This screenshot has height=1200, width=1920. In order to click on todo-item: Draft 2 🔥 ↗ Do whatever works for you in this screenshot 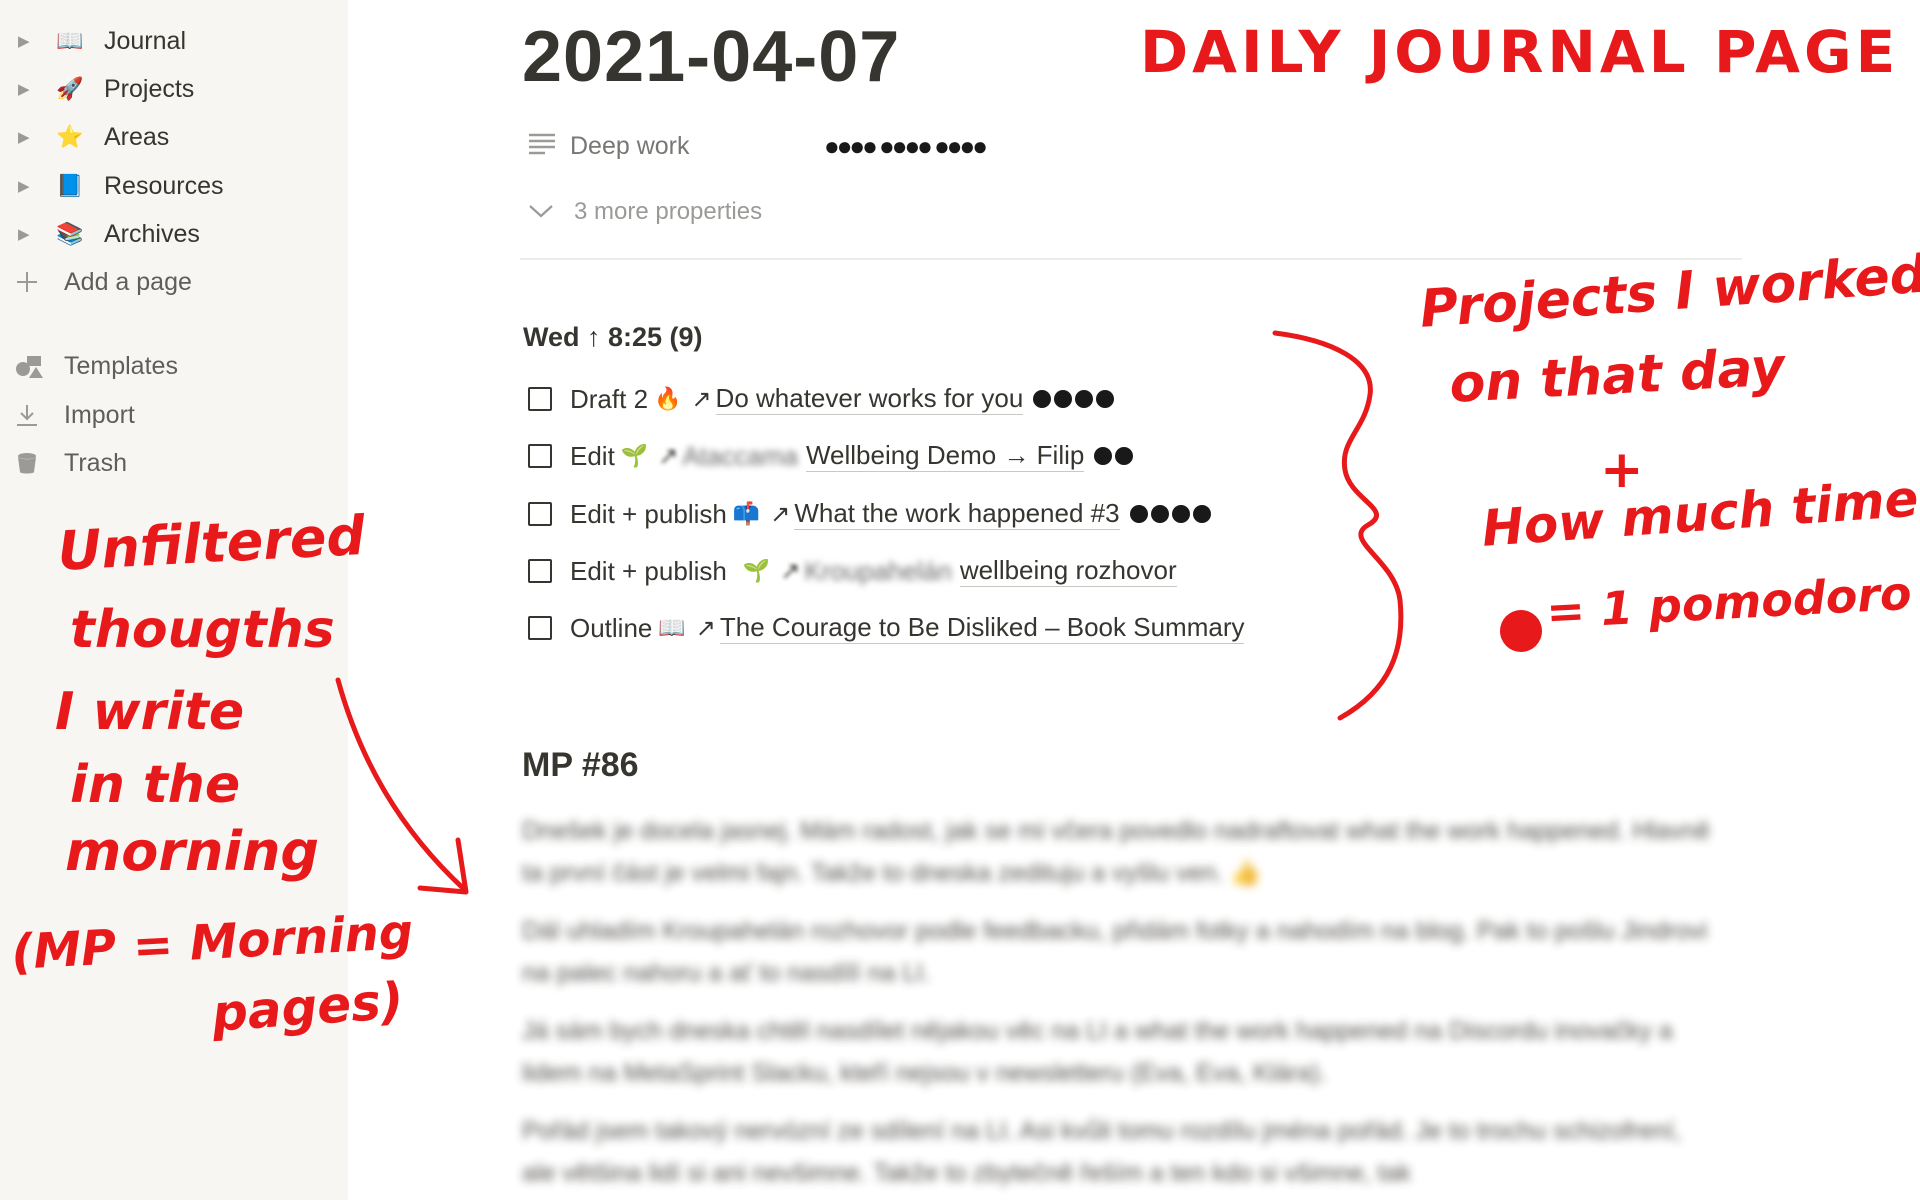, I will do `click(822, 399)`.